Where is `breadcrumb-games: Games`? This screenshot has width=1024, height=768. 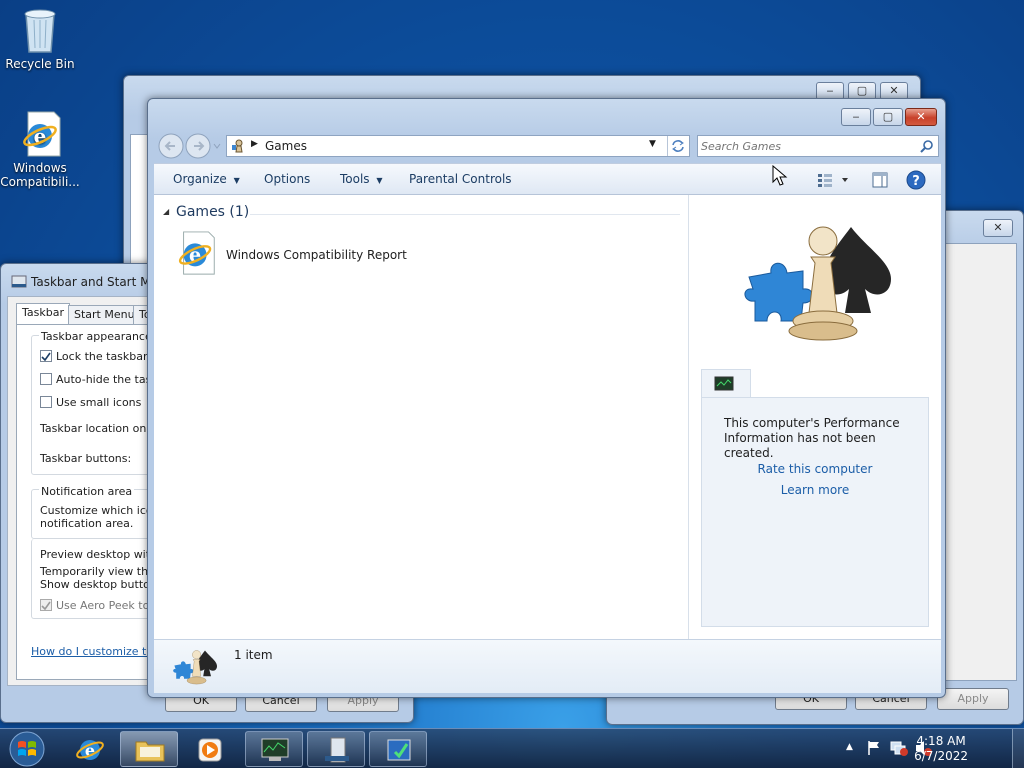
breadcrumb-games: Games is located at coordinates (286, 146).